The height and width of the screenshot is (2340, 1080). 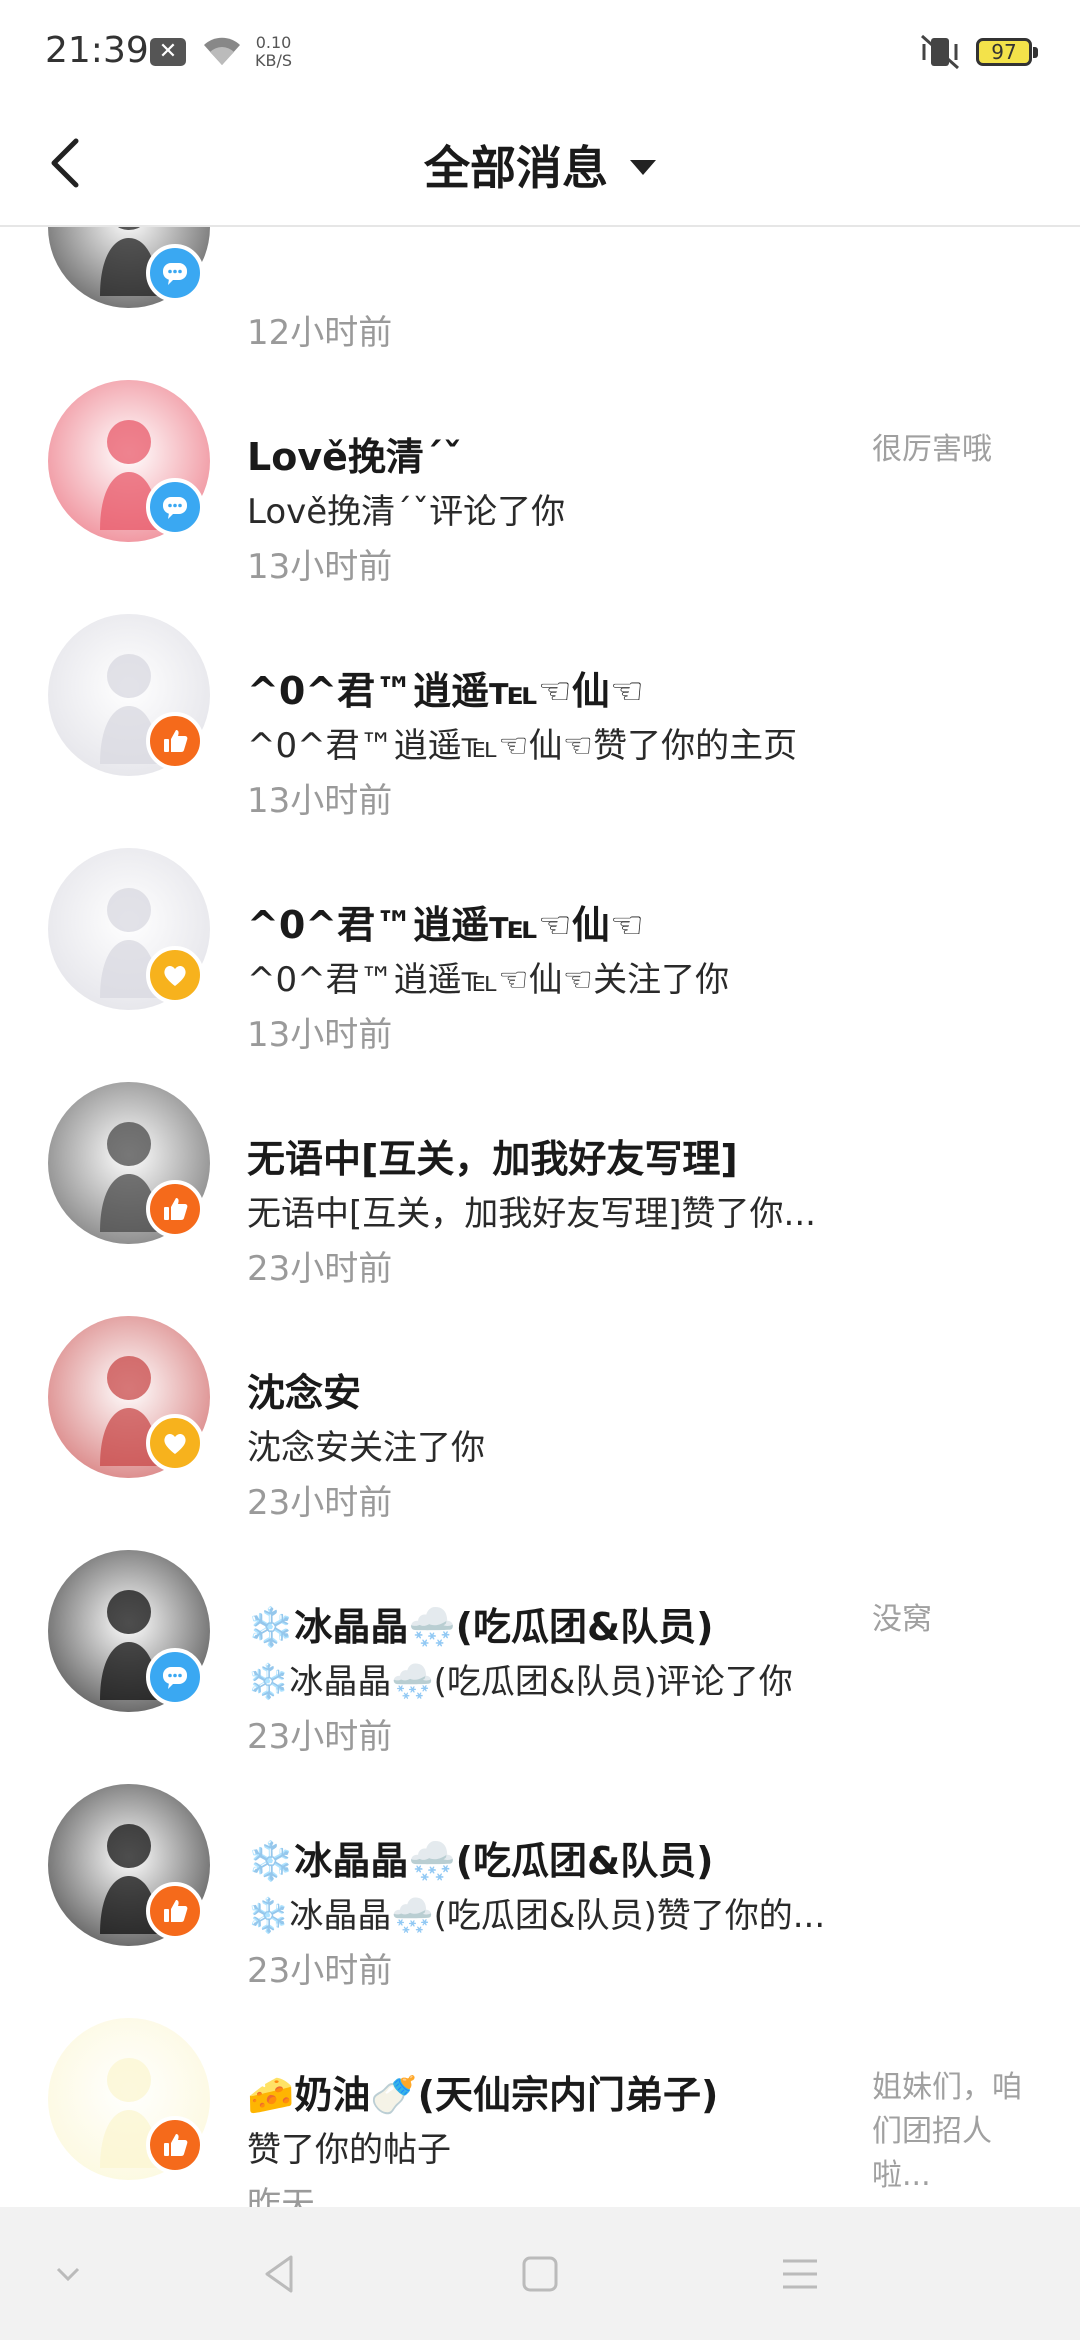 I want to click on sender-name: 沈念安, so click(x=304, y=1389).